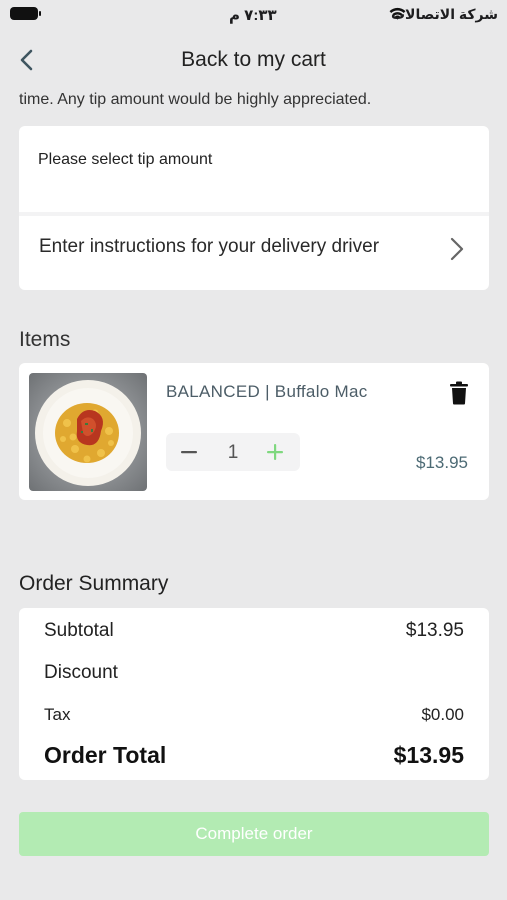 This screenshot has height=900, width=507. Describe the element at coordinates (428, 755) in the screenshot. I see `order-total-value: $13.95` at that location.